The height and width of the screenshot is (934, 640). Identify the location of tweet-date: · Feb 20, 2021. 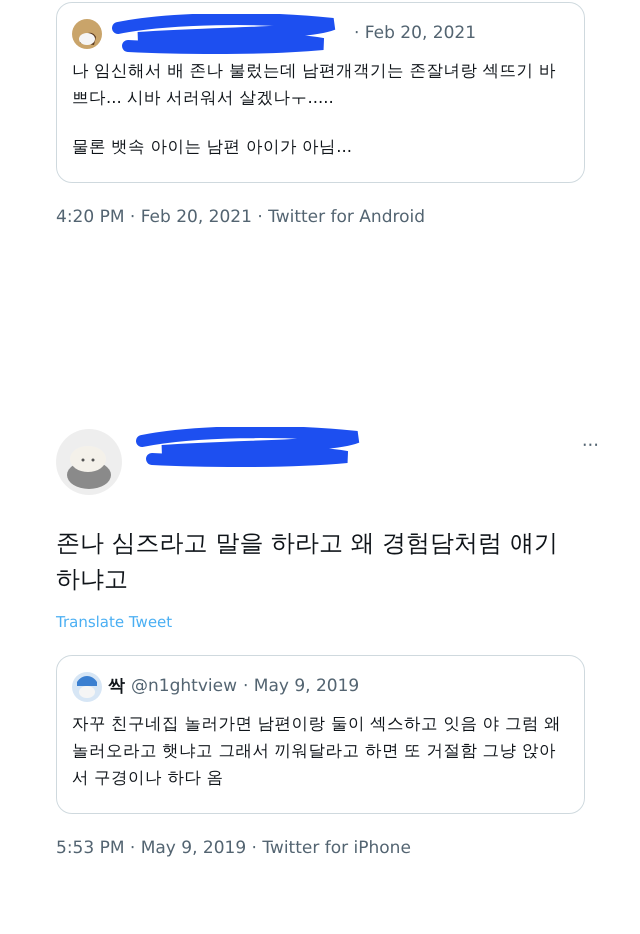
(415, 34).